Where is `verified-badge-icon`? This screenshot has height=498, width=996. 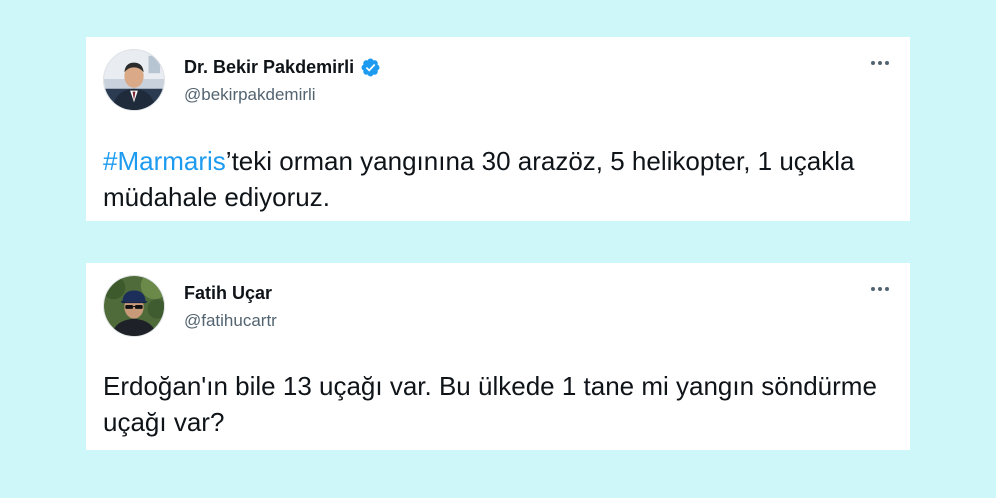
verified-badge-icon is located at coordinates (370, 67).